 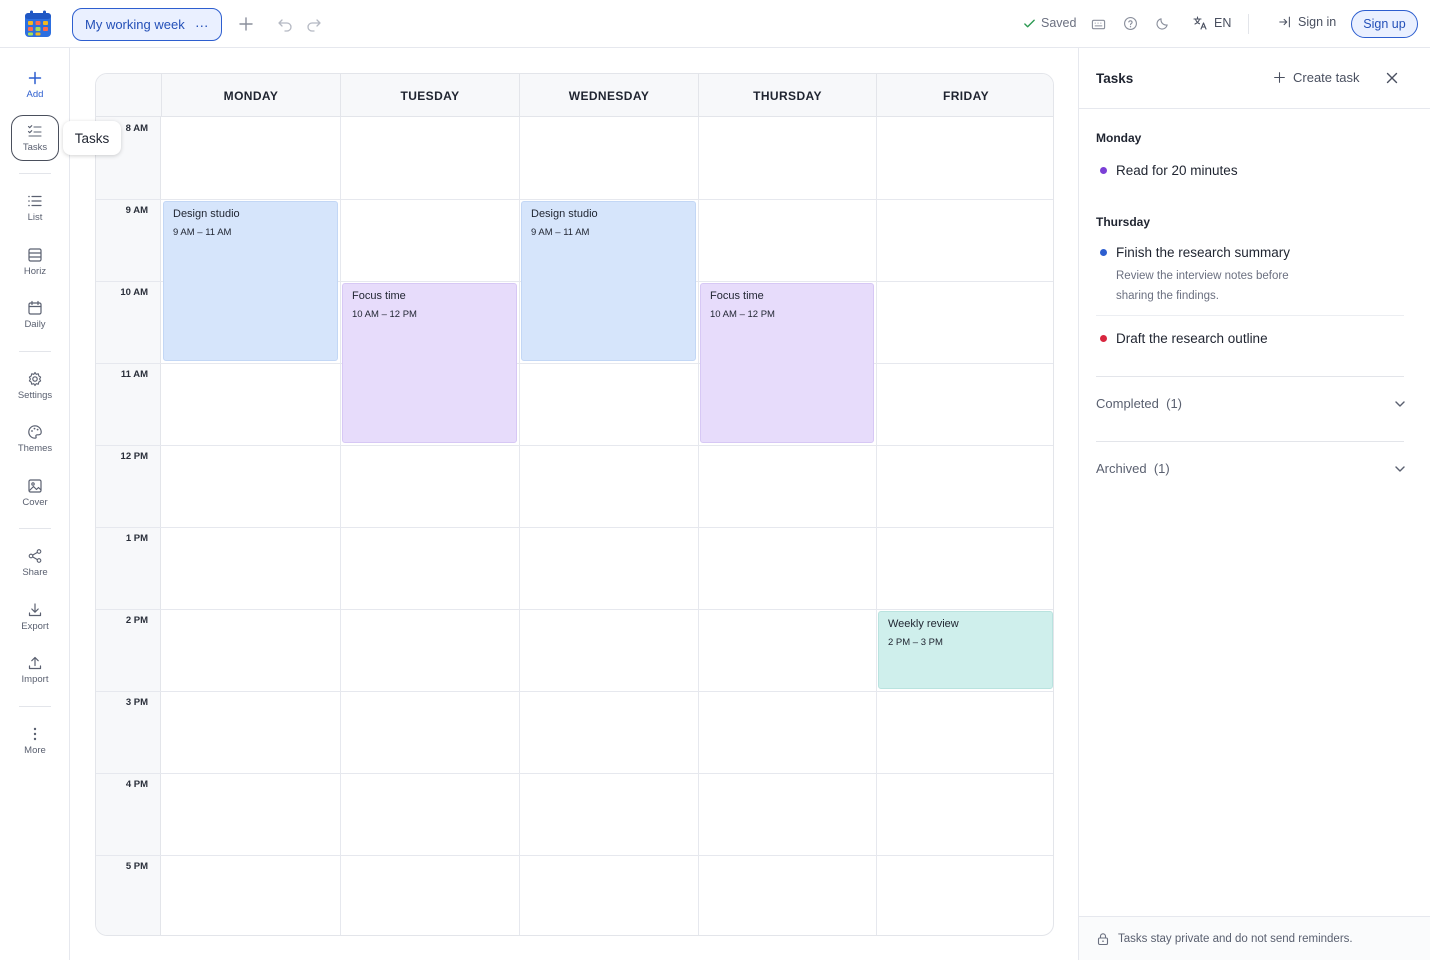 I want to click on task-item: Read for 20 minutes, so click(x=1169, y=170).